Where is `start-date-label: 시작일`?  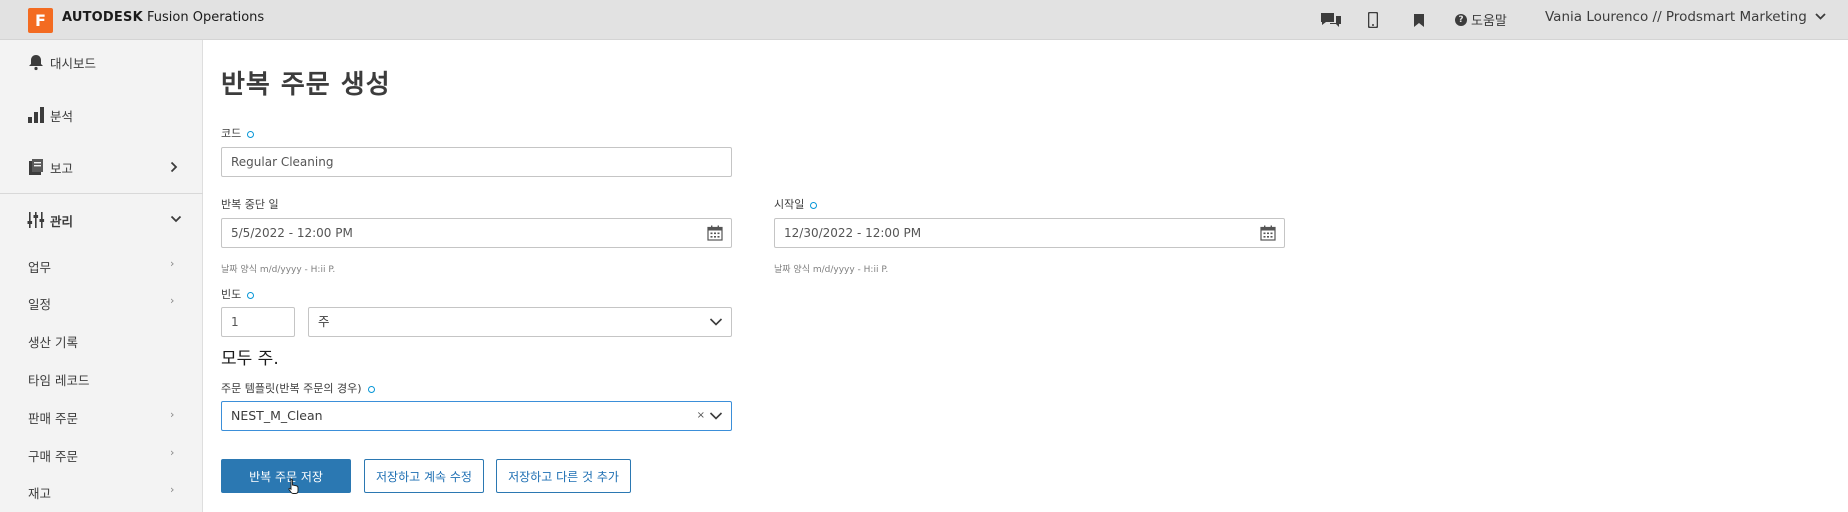 start-date-label: 시작일 is located at coordinates (796, 204).